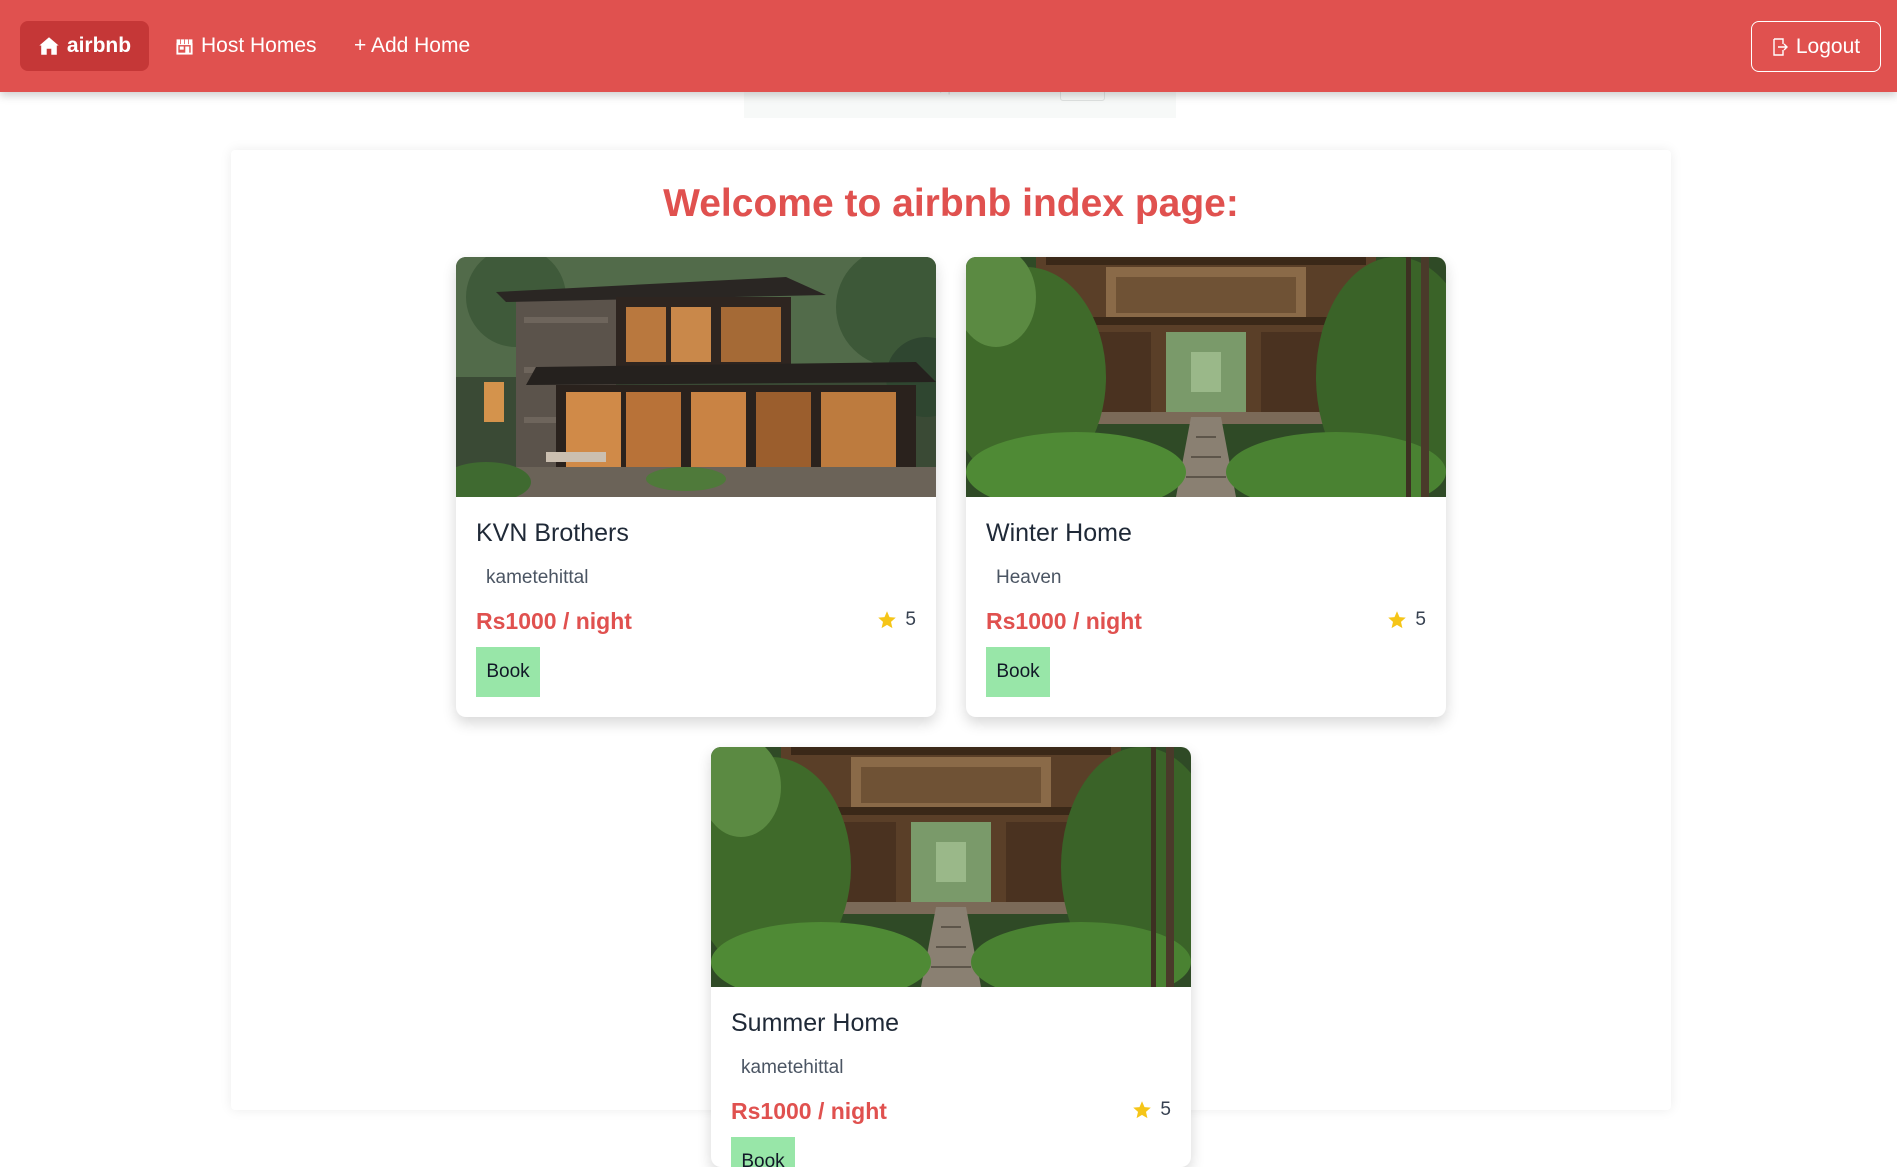 This screenshot has width=1897, height=1167. What do you see at coordinates (49, 46) in the screenshot?
I see `home-icon` at bounding box center [49, 46].